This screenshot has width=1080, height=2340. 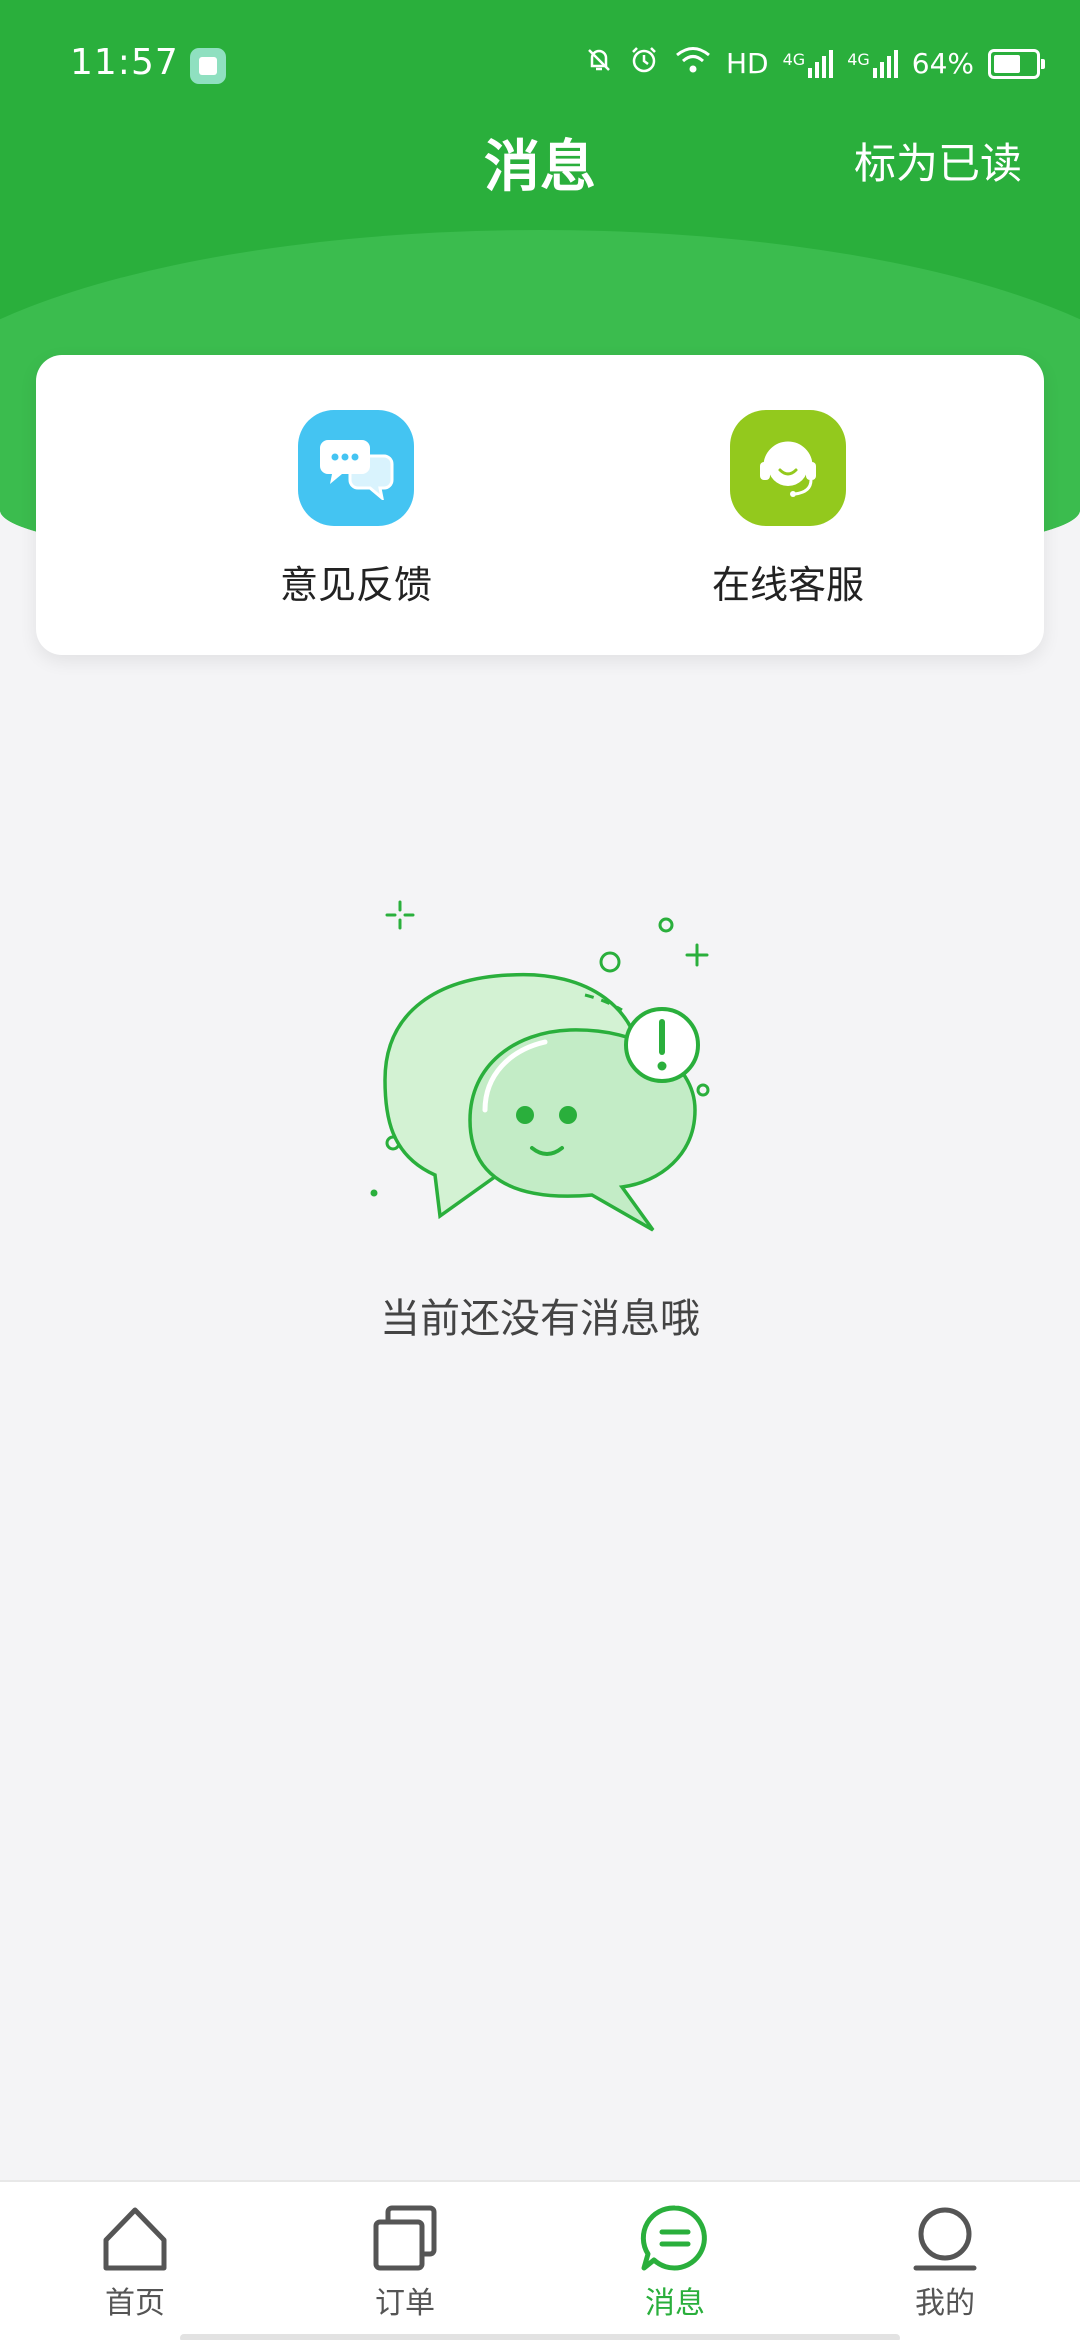 What do you see at coordinates (787, 585) in the screenshot?
I see `customer-service-label: 在线客服` at bounding box center [787, 585].